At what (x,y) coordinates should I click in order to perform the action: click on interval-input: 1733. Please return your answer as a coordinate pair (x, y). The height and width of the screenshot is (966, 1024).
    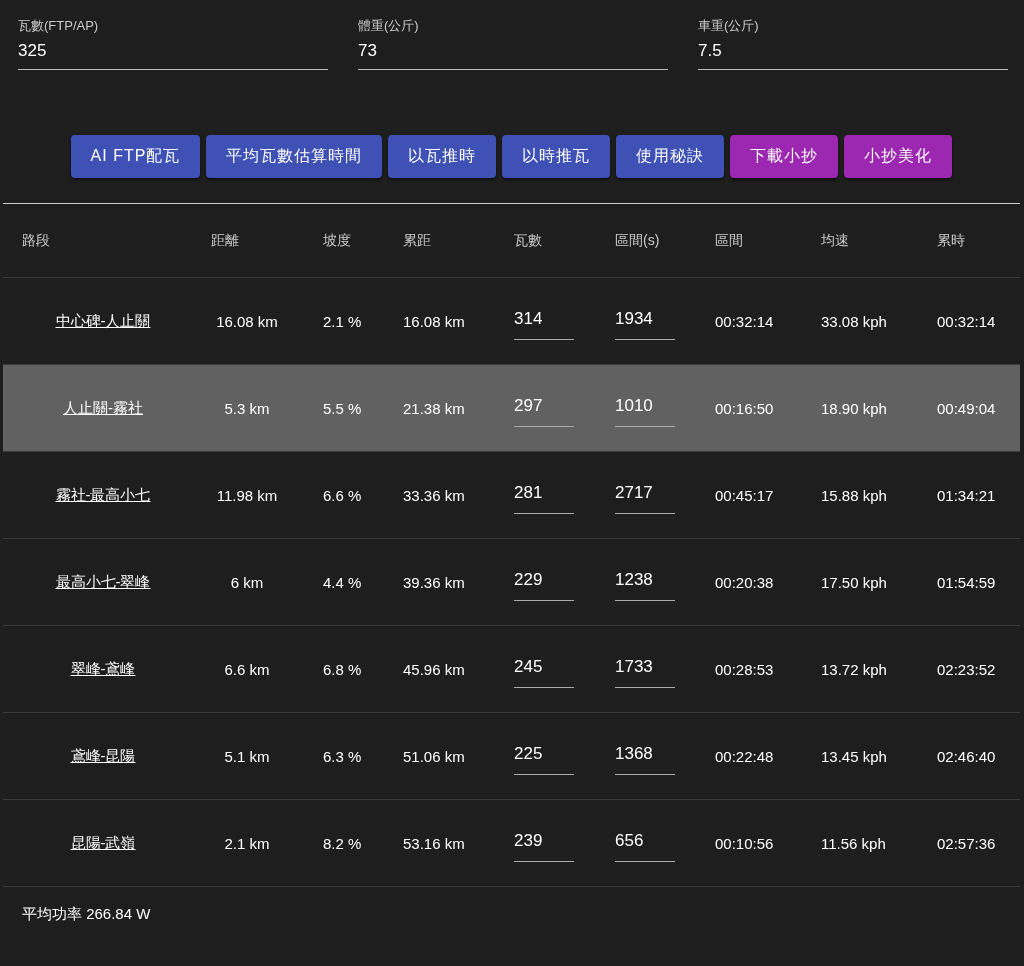
    Looking at the image, I should click on (645, 672).